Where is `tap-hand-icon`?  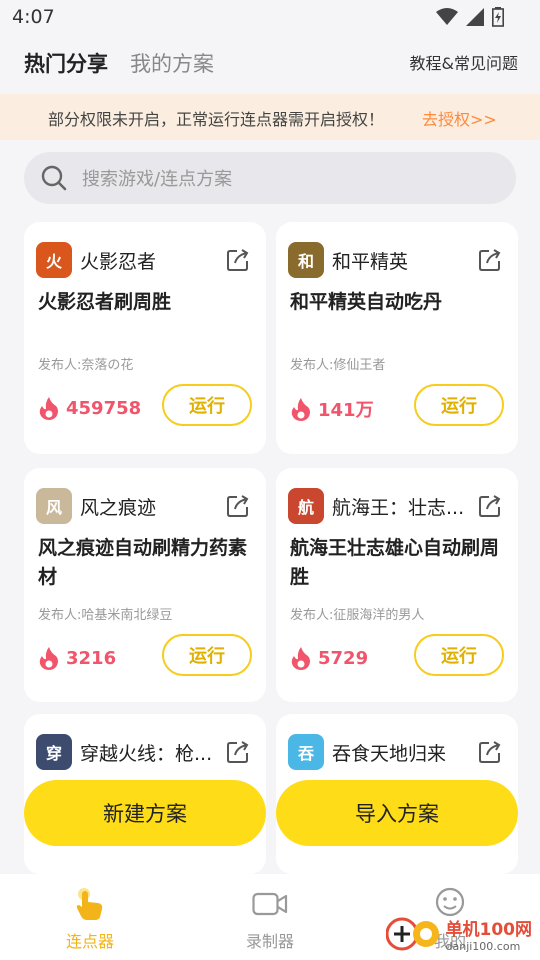 tap-hand-icon is located at coordinates (89, 904).